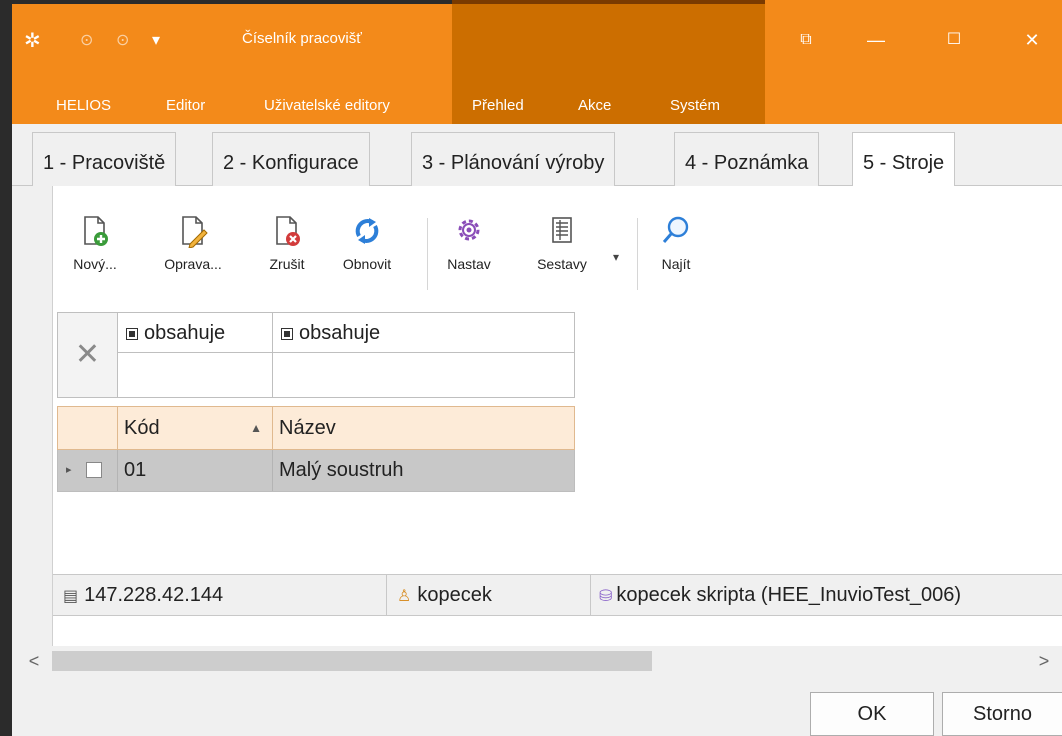  I want to click on row-selector: ▸, so click(88, 470).